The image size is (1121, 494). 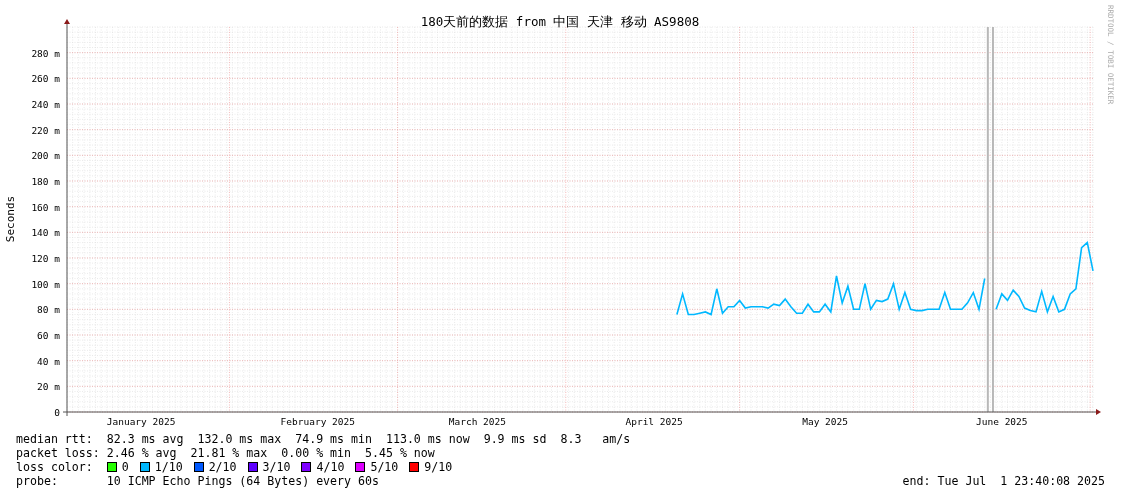 I want to click on legend-label: loss color:, so click(x=55, y=467).